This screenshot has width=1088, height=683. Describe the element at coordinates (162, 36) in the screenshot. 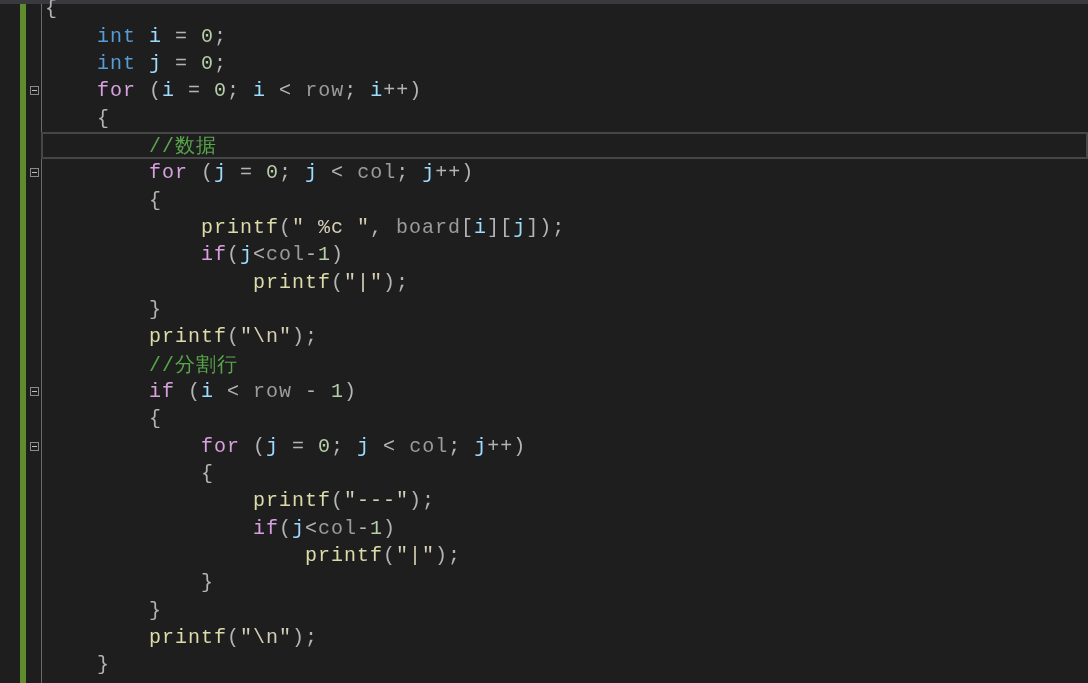

I see `code-line: int i = 0;` at that location.